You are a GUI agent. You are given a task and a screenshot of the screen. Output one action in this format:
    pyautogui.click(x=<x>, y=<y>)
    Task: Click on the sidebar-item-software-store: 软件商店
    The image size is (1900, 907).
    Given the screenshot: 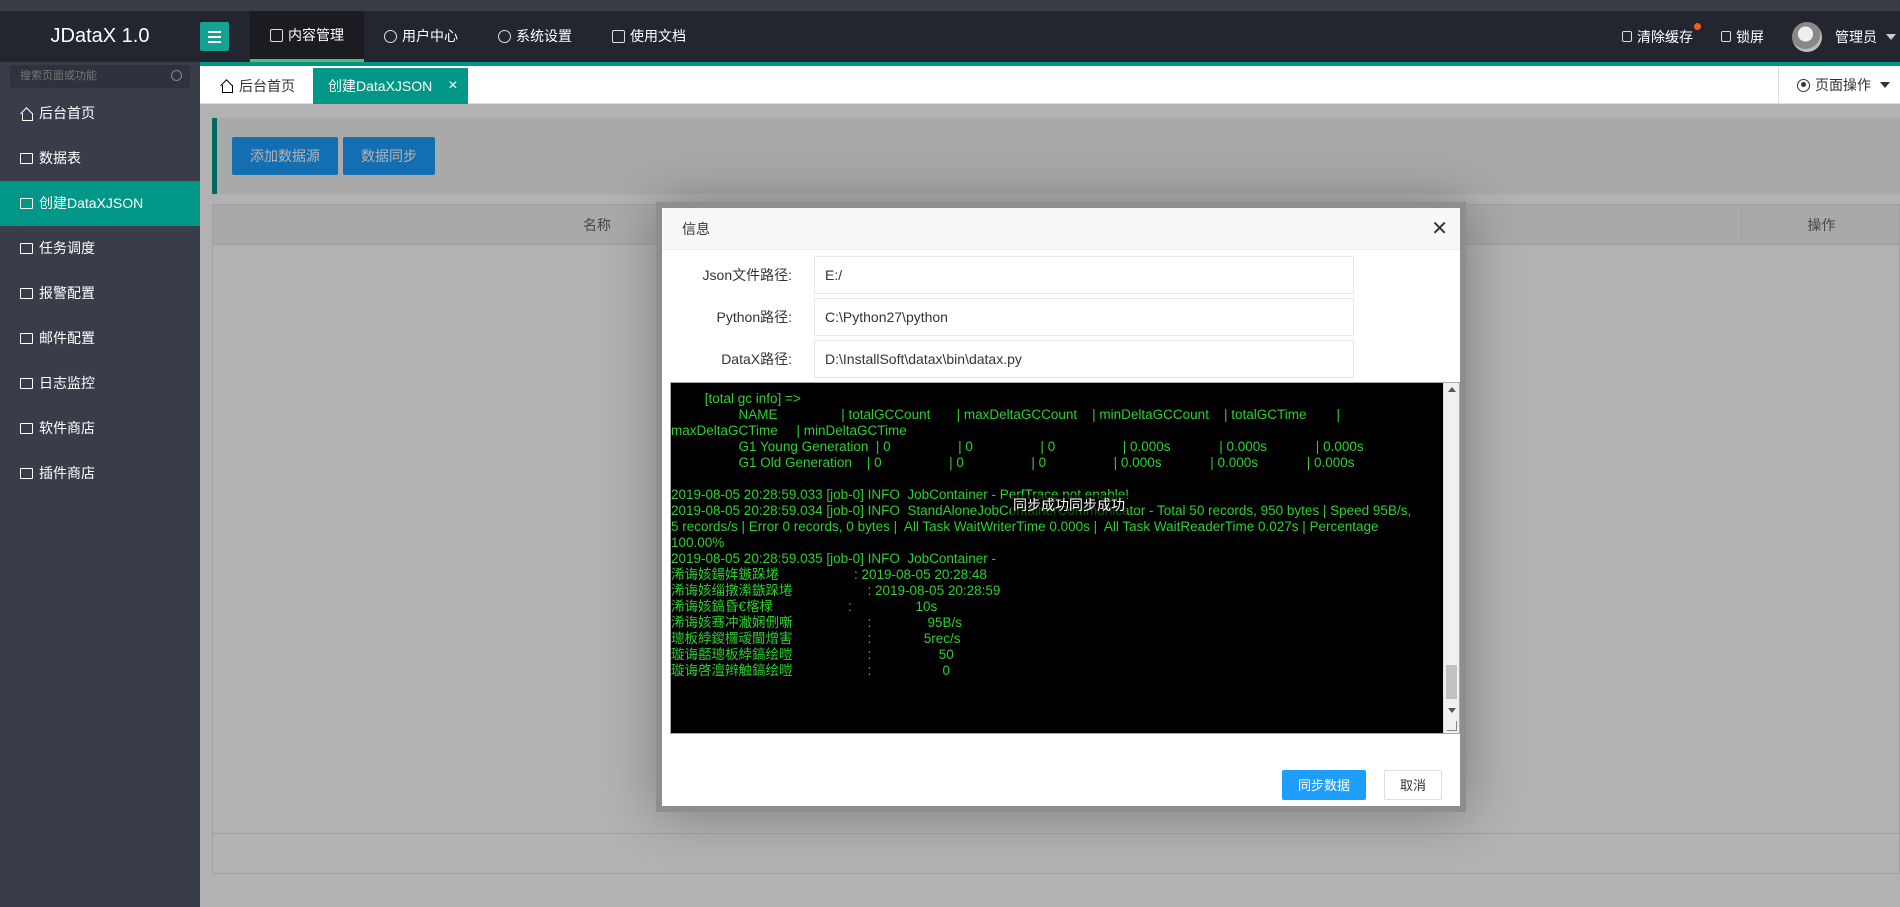 What is the action you would take?
    pyautogui.click(x=100, y=428)
    